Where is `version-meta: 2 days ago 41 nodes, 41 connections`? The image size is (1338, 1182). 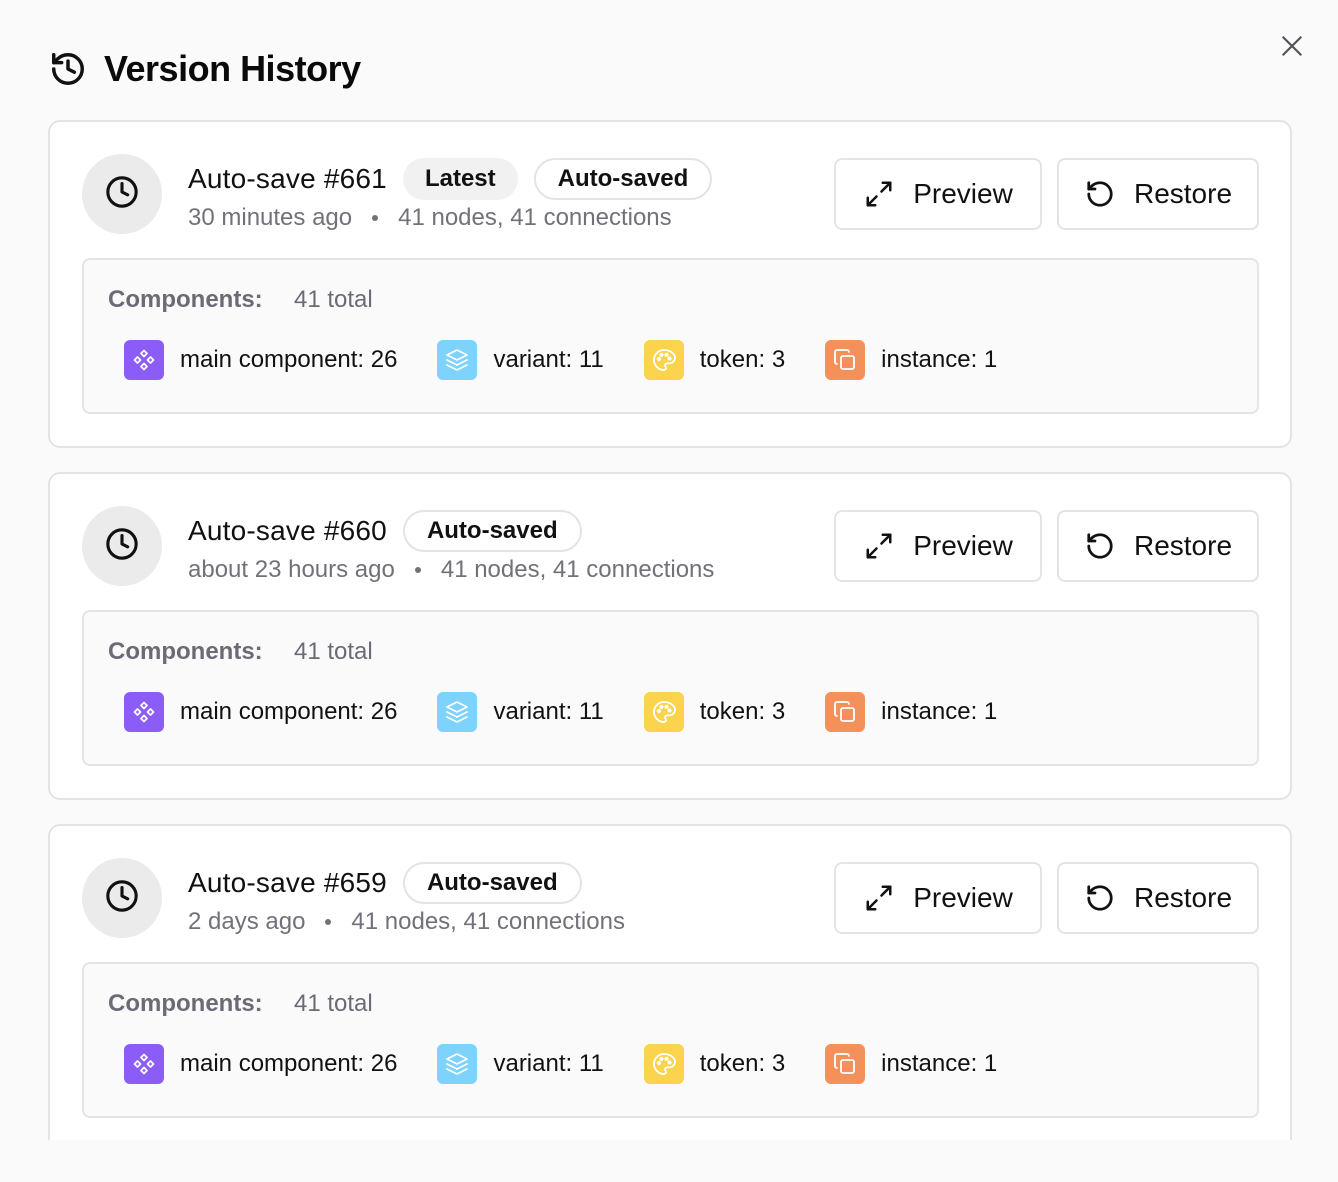
version-meta: 2 days ago 41 nodes, 41 connections is located at coordinates (406, 922).